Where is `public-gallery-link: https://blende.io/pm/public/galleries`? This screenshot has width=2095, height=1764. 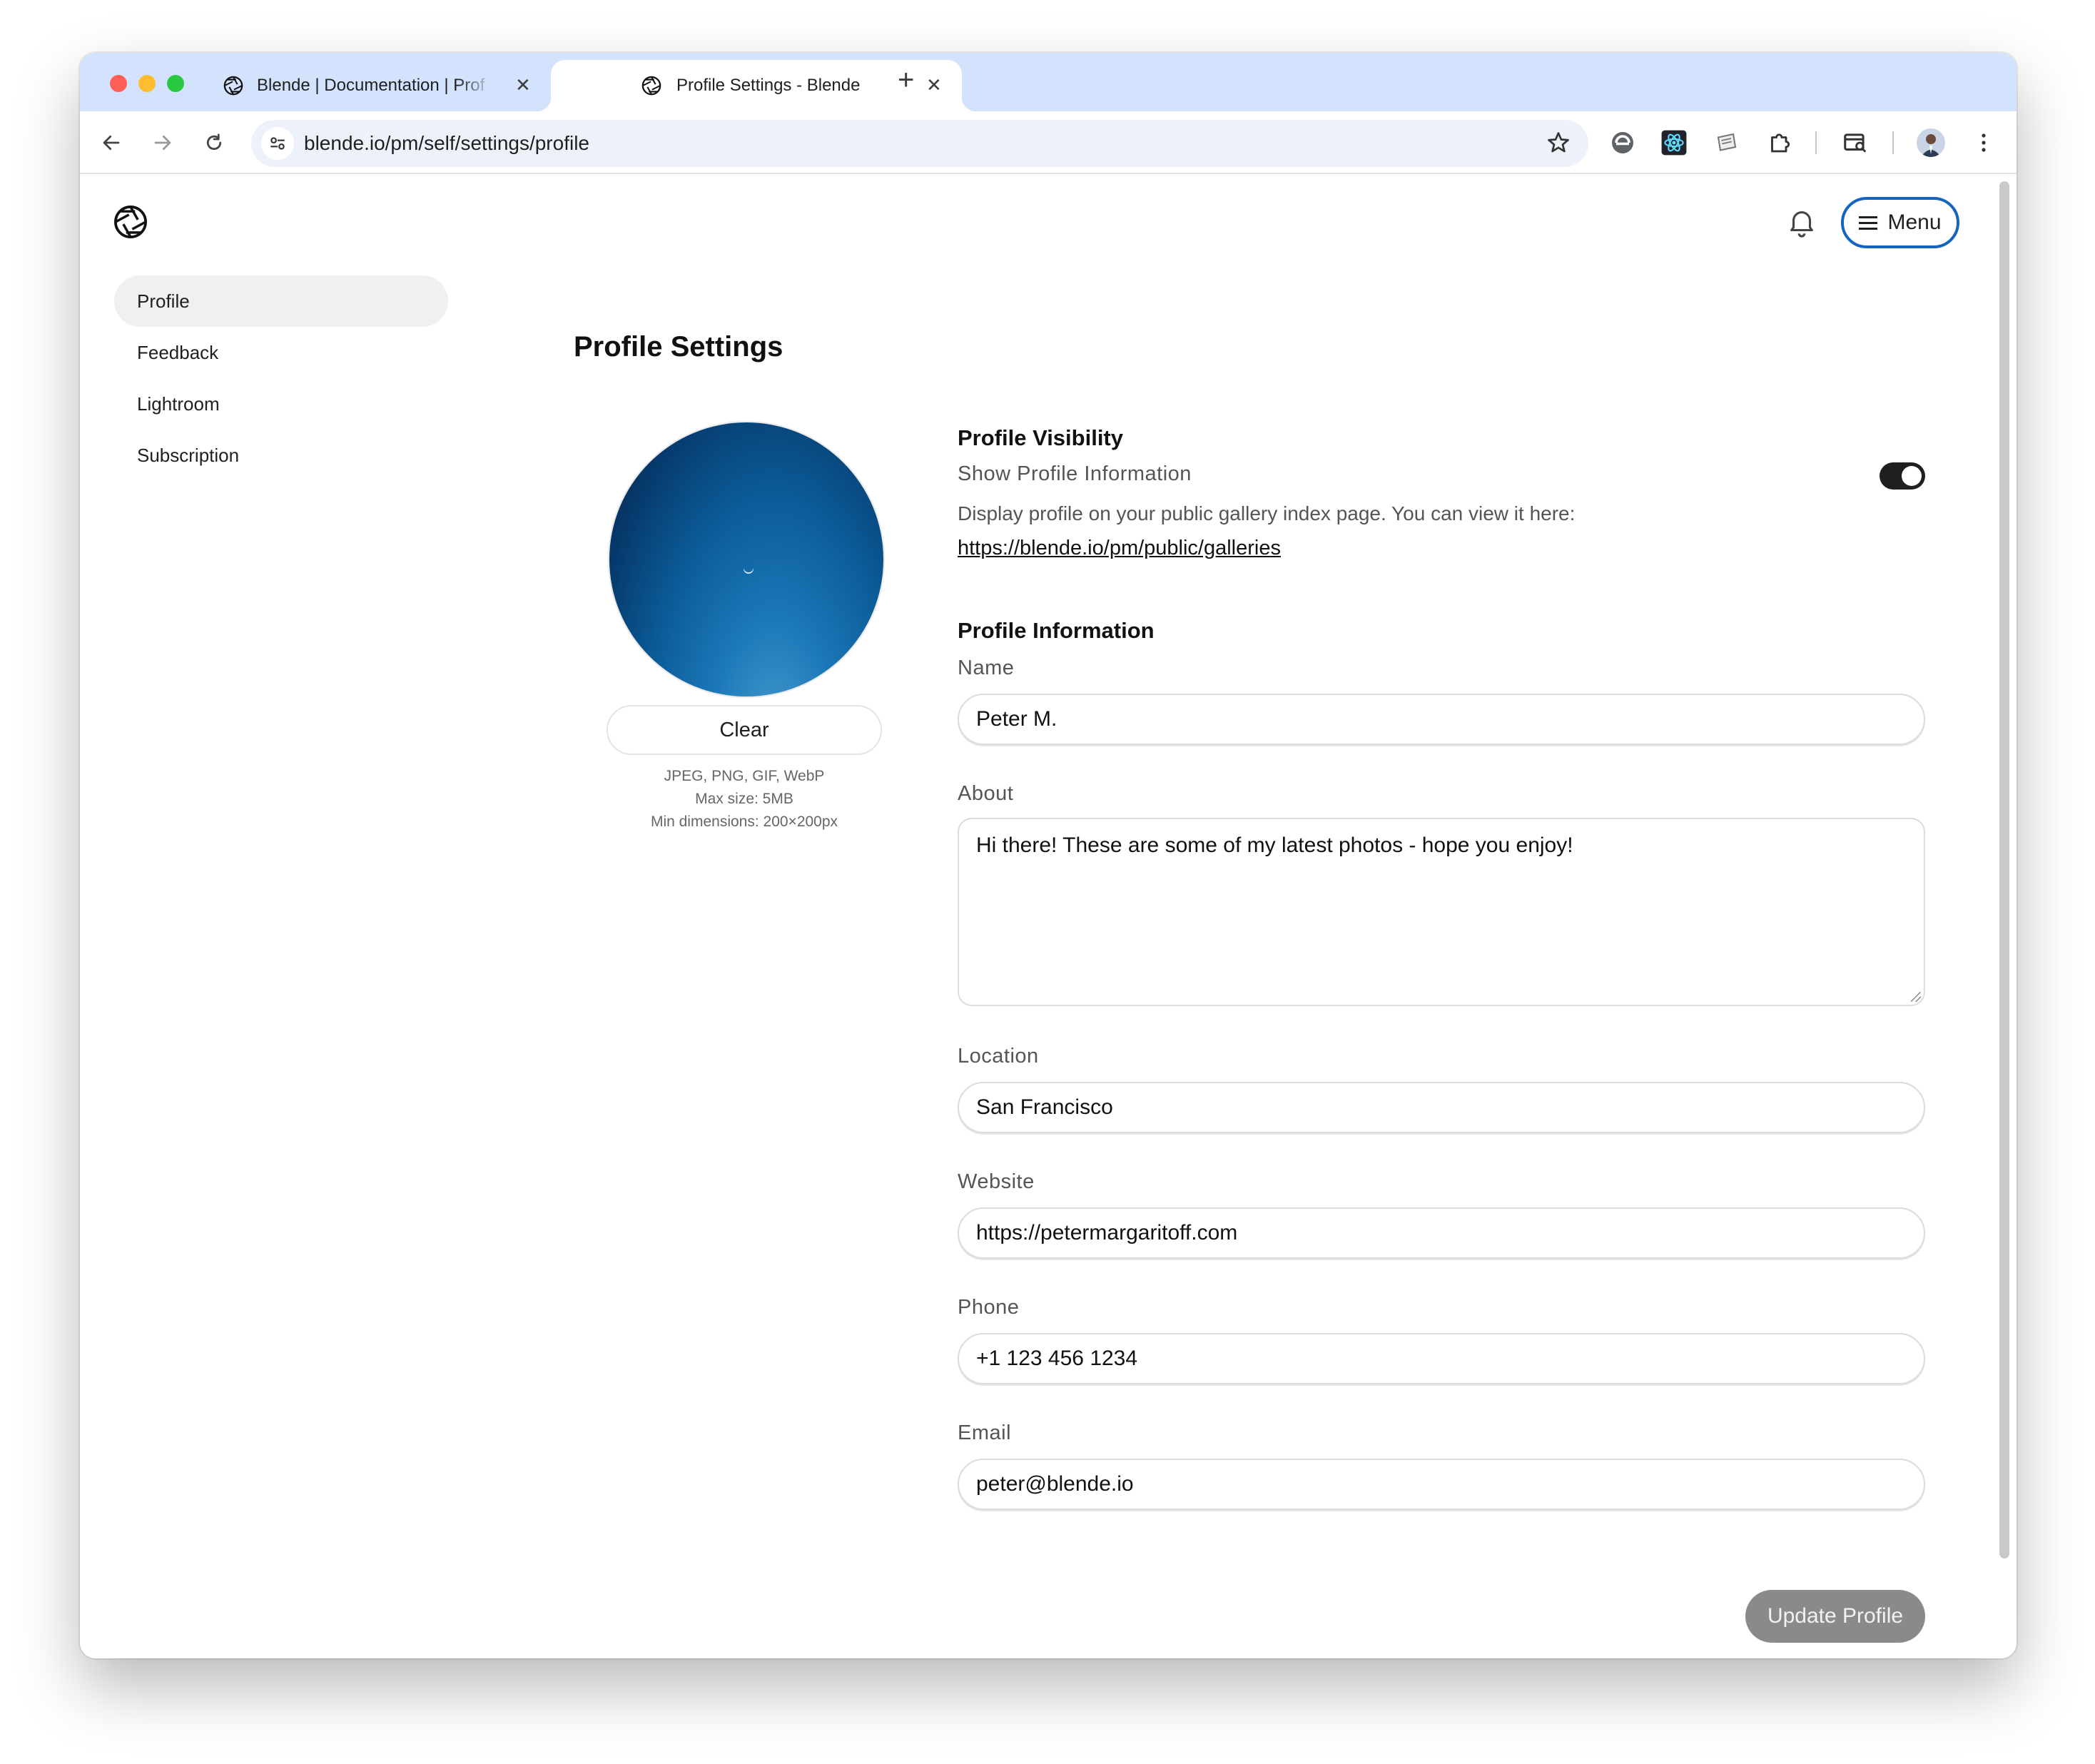
public-gallery-link: https://blende.io/pm/public/galleries is located at coordinates (1120, 548).